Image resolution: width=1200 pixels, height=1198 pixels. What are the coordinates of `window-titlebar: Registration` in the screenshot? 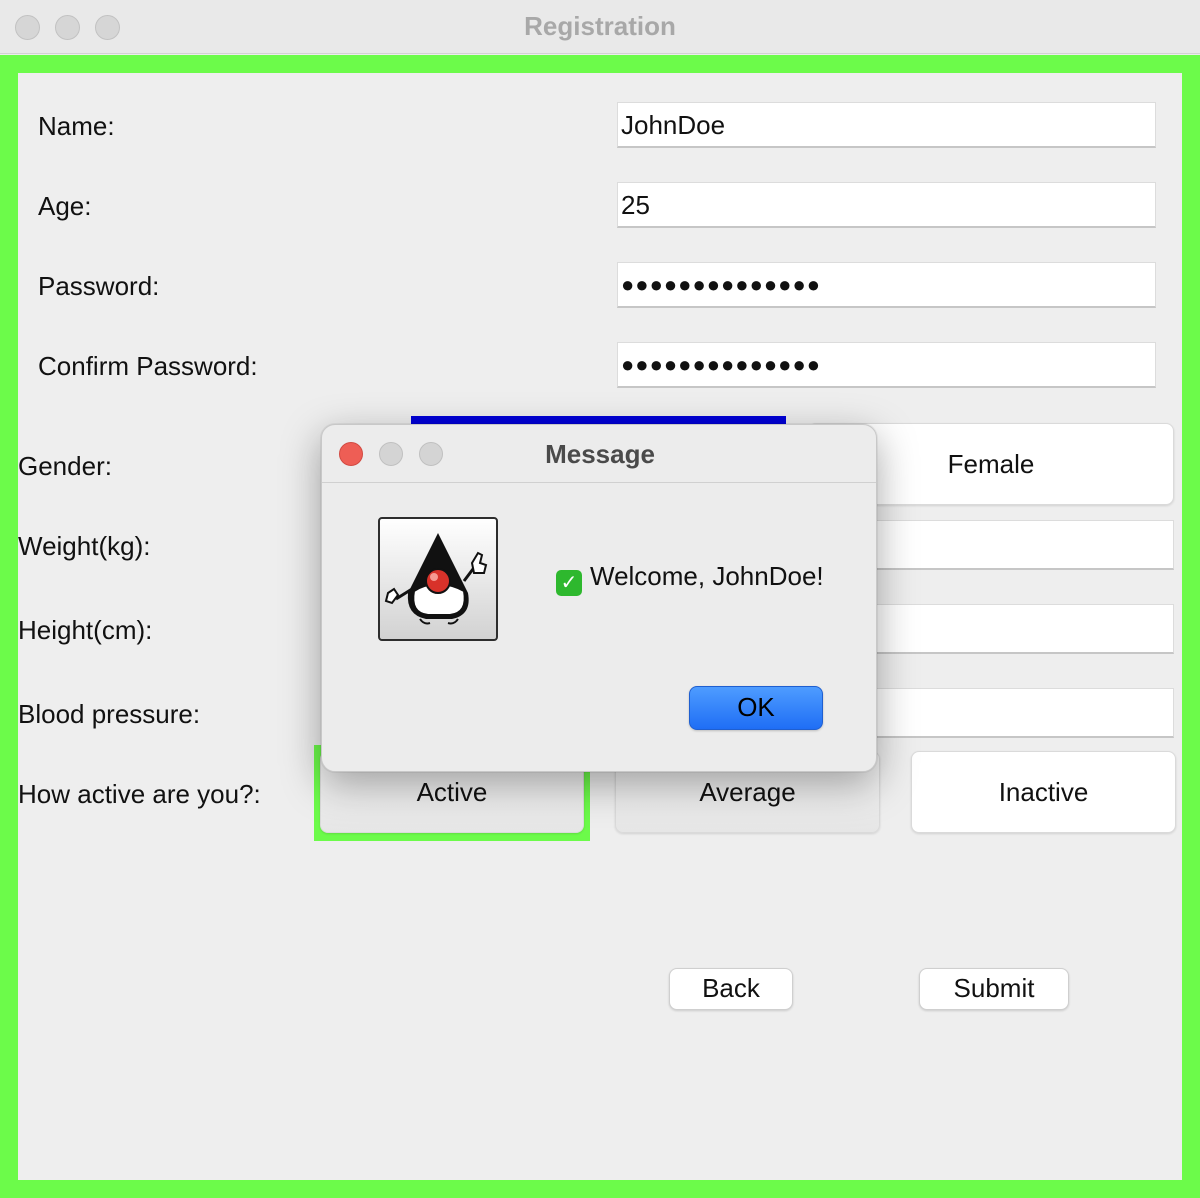 It's located at (600, 27).